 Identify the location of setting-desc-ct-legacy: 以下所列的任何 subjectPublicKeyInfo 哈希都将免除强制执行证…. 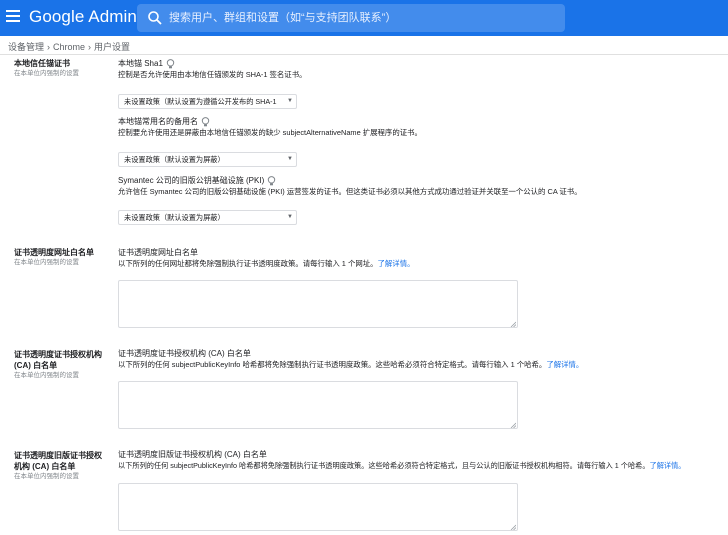
(402, 465).